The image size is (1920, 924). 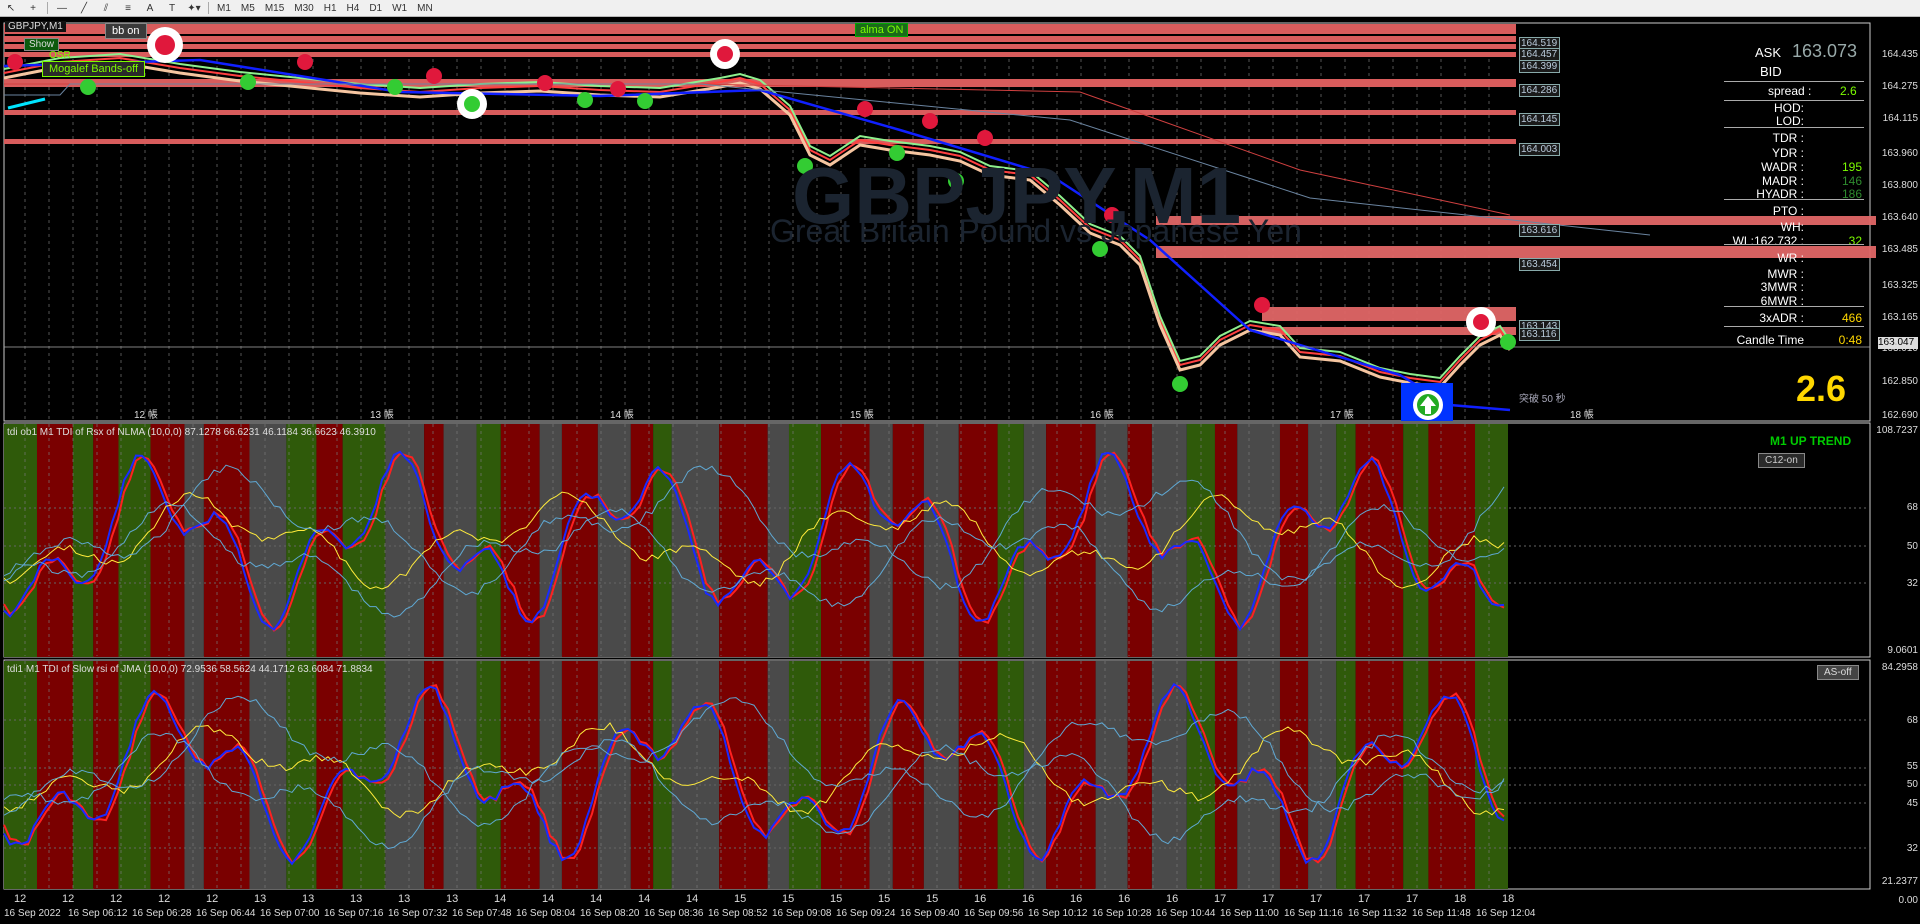 I want to click on time-label: 16 Sep 07:00, so click(x=290, y=913).